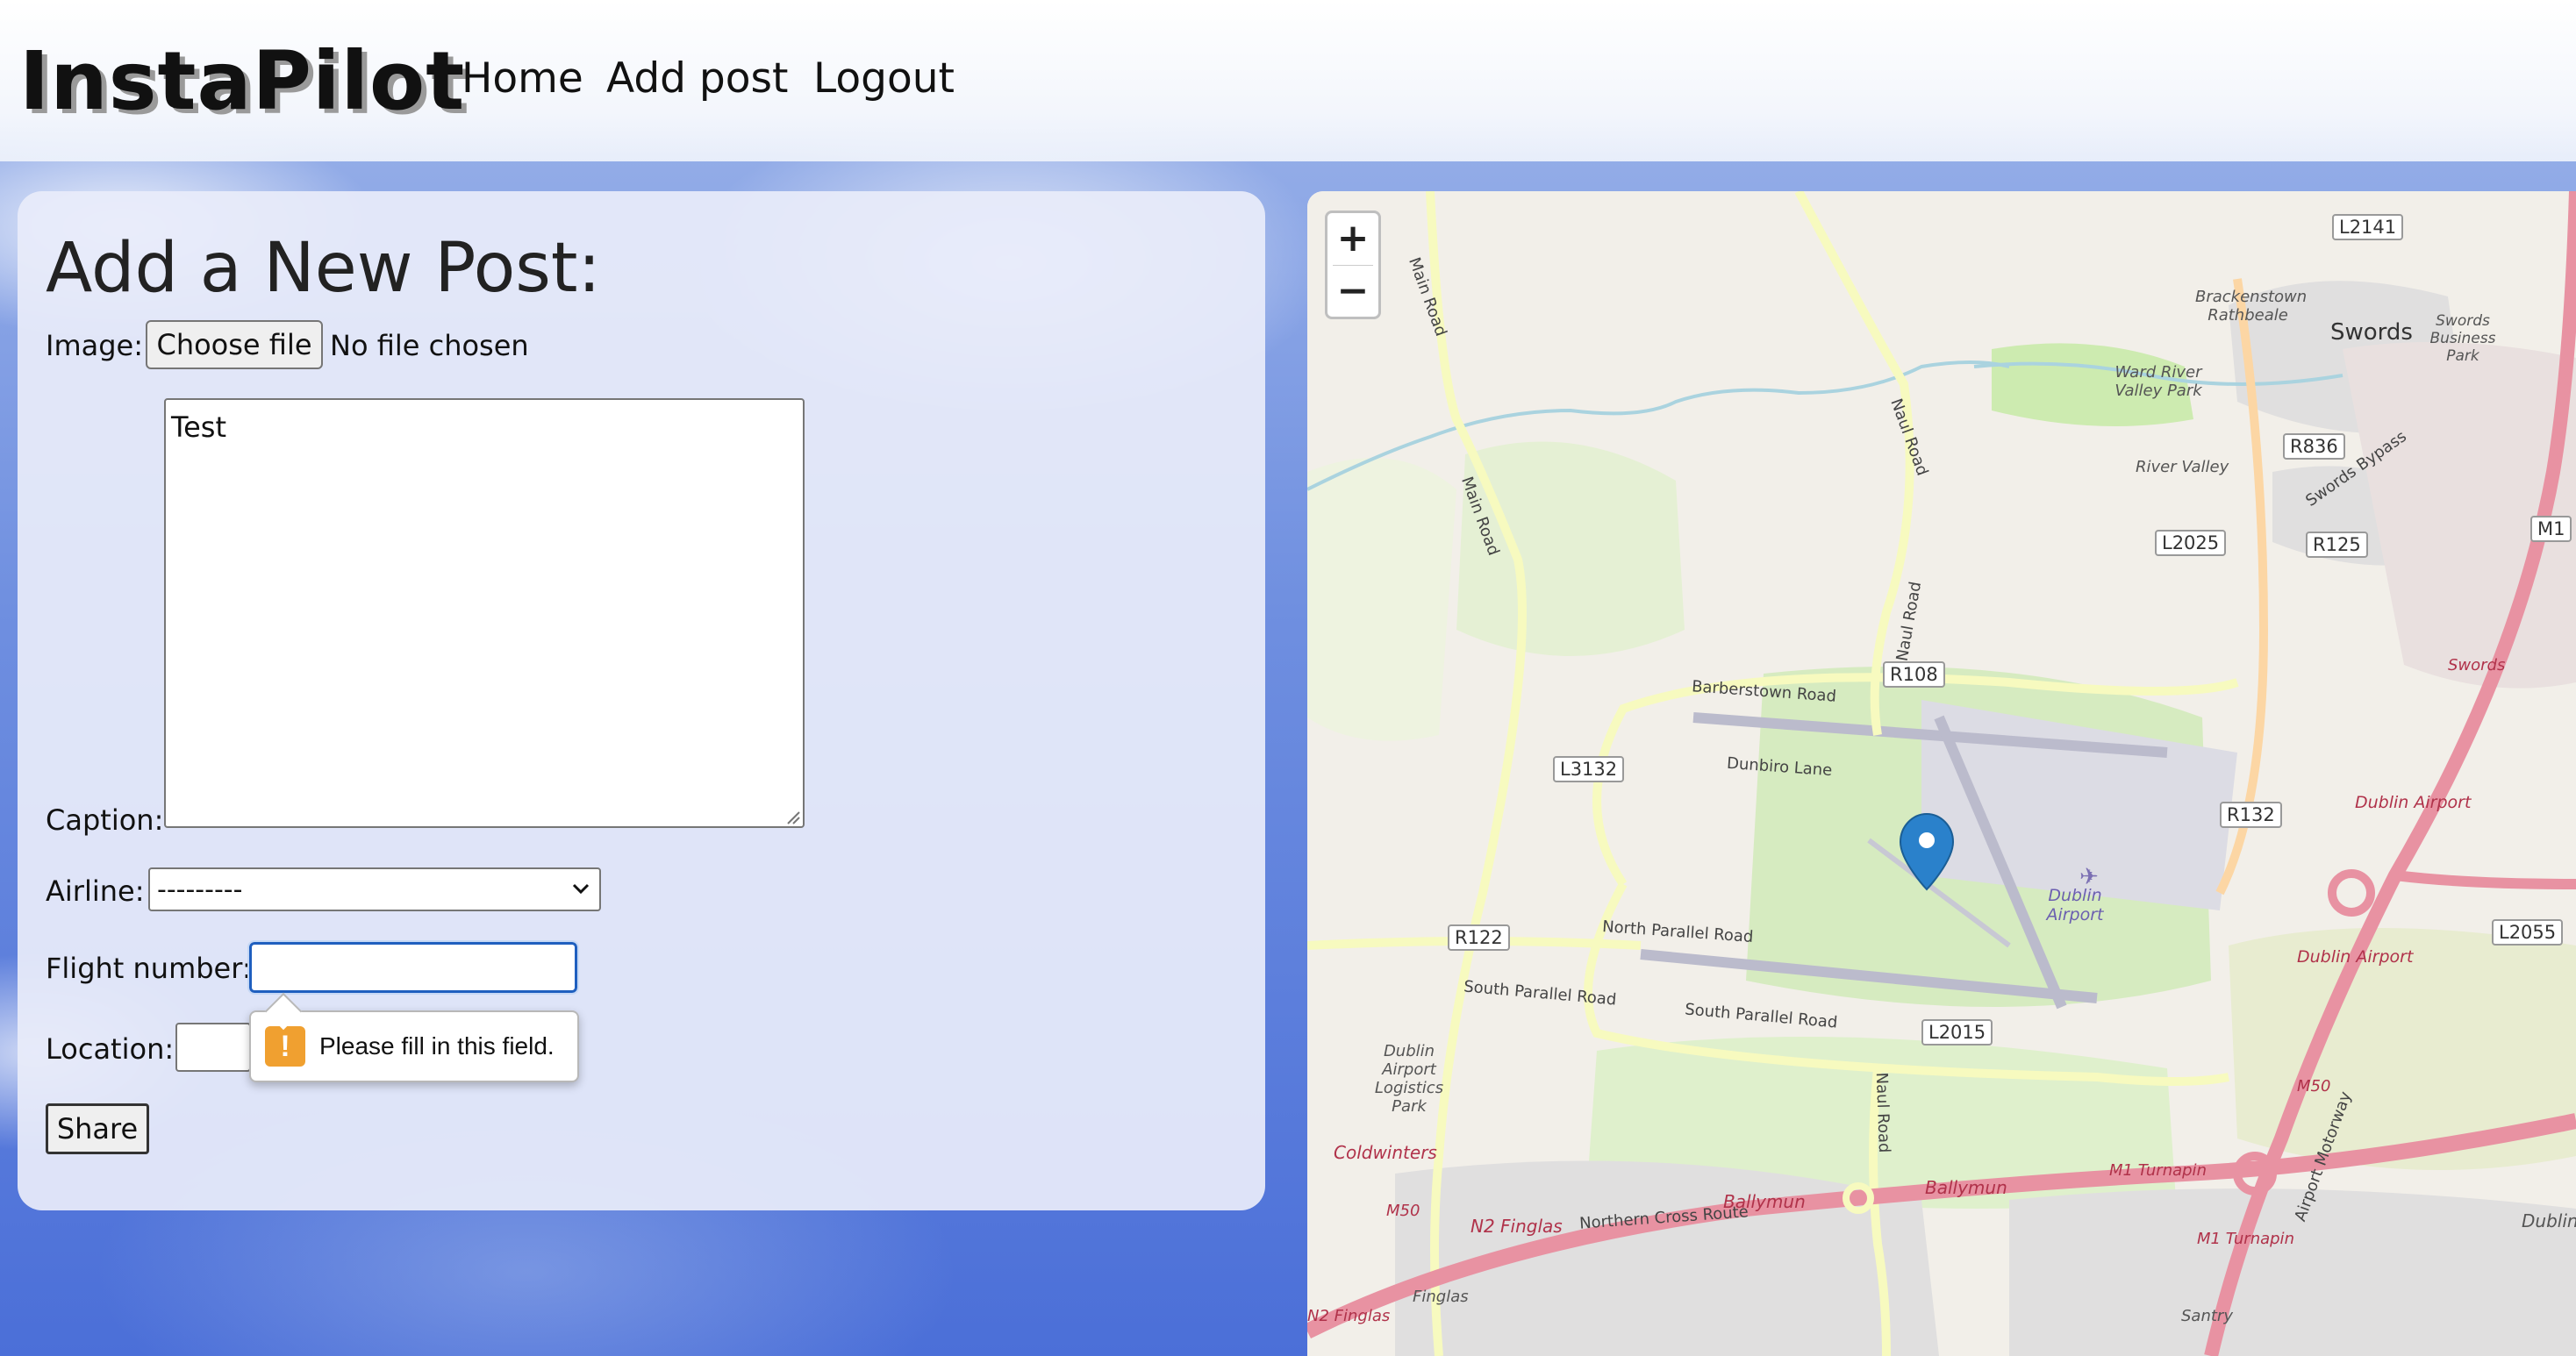 The image size is (2576, 1356). Describe the element at coordinates (2549, 1221) in the screenshot. I see `place-label: Dublin` at that location.